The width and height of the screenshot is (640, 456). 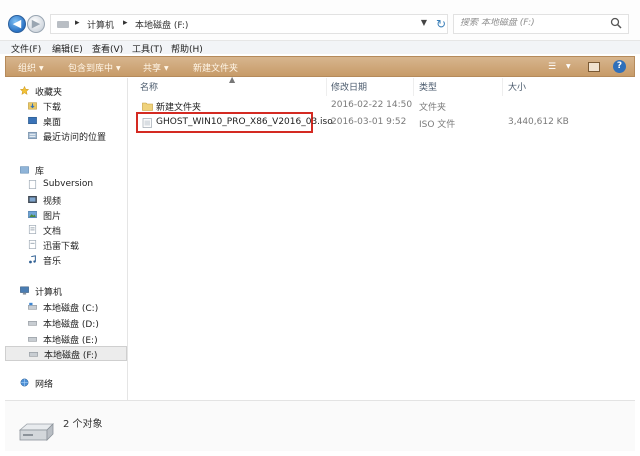 I want to click on share-label: 共享, so click(x=152, y=69).